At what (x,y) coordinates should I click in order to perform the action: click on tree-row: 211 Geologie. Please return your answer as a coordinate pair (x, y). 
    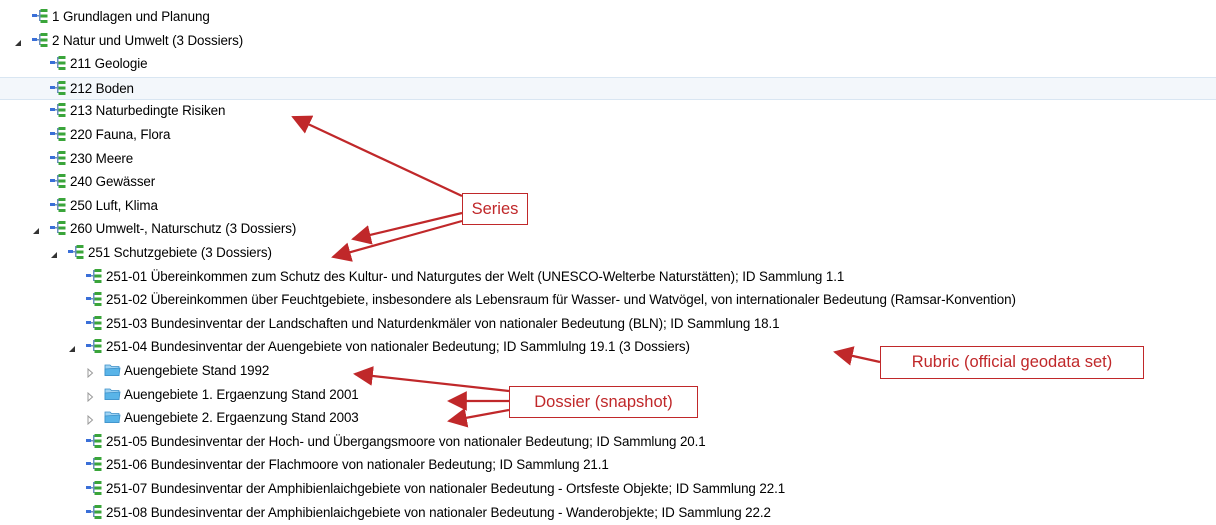
    Looking at the image, I should click on (608, 65).